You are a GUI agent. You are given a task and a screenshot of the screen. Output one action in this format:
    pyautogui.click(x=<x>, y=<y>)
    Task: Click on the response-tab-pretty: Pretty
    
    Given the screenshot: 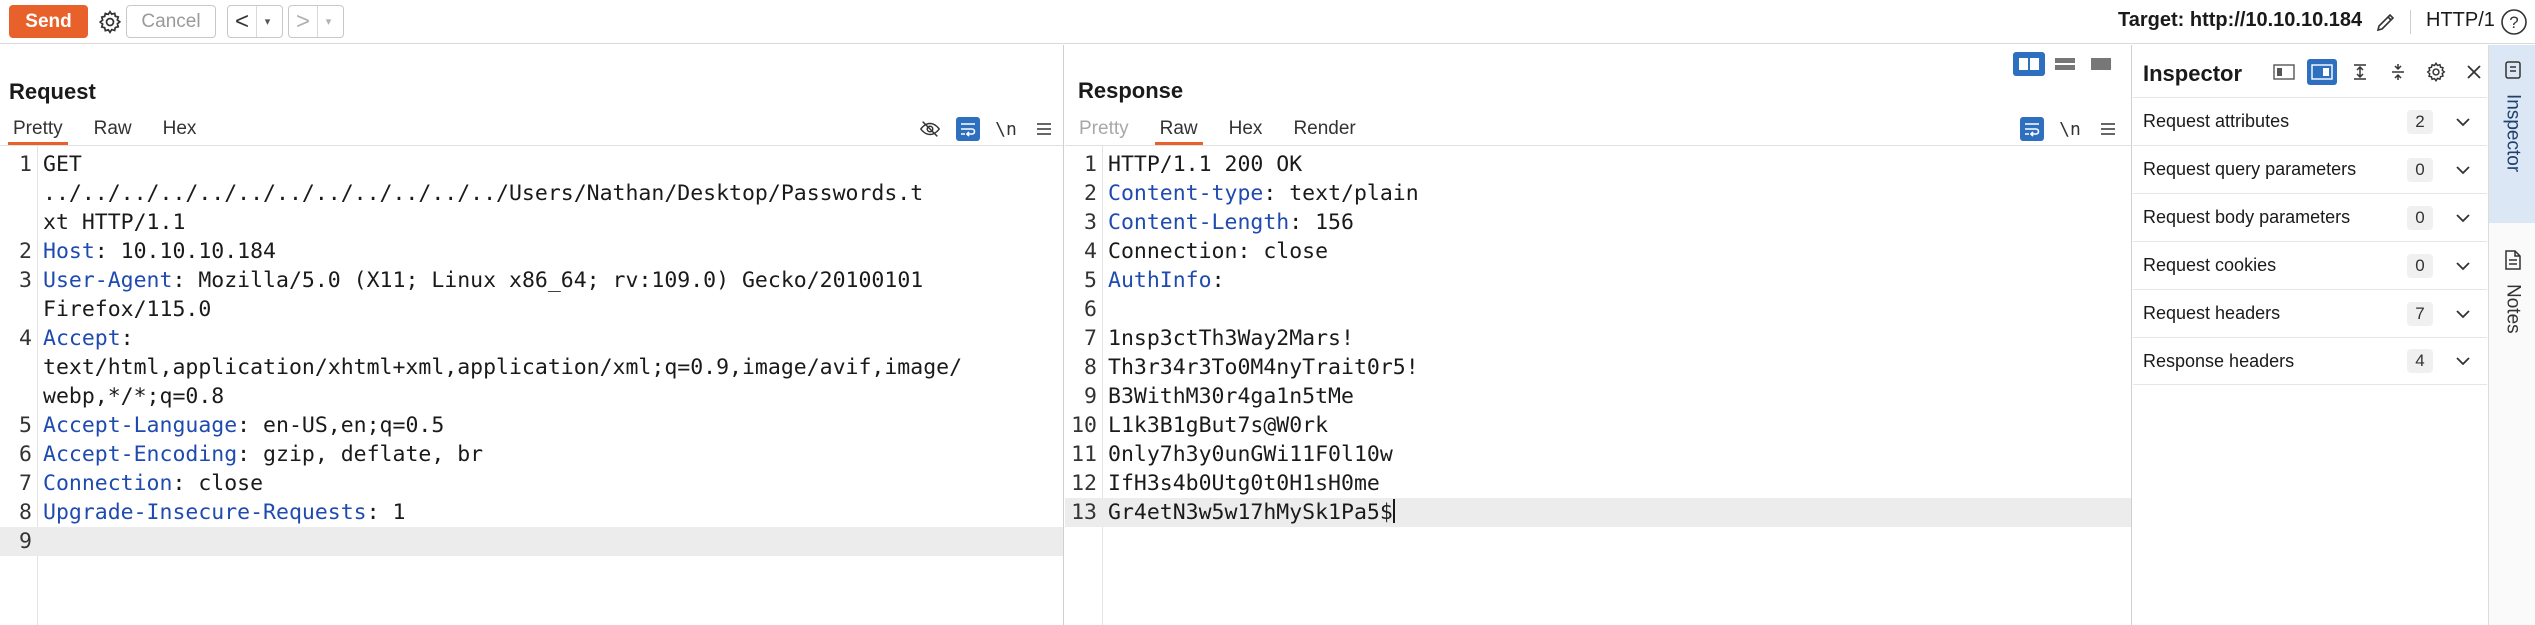 What is the action you would take?
    pyautogui.click(x=1104, y=129)
    